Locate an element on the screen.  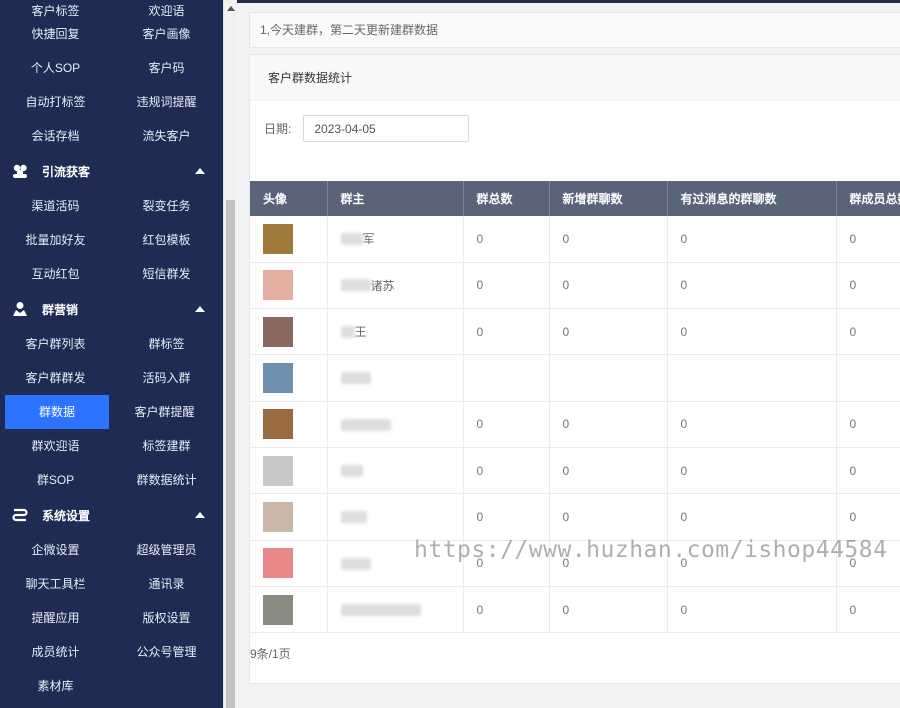
sidebar-item-official-account: 公众号管理 is located at coordinates (166, 652).